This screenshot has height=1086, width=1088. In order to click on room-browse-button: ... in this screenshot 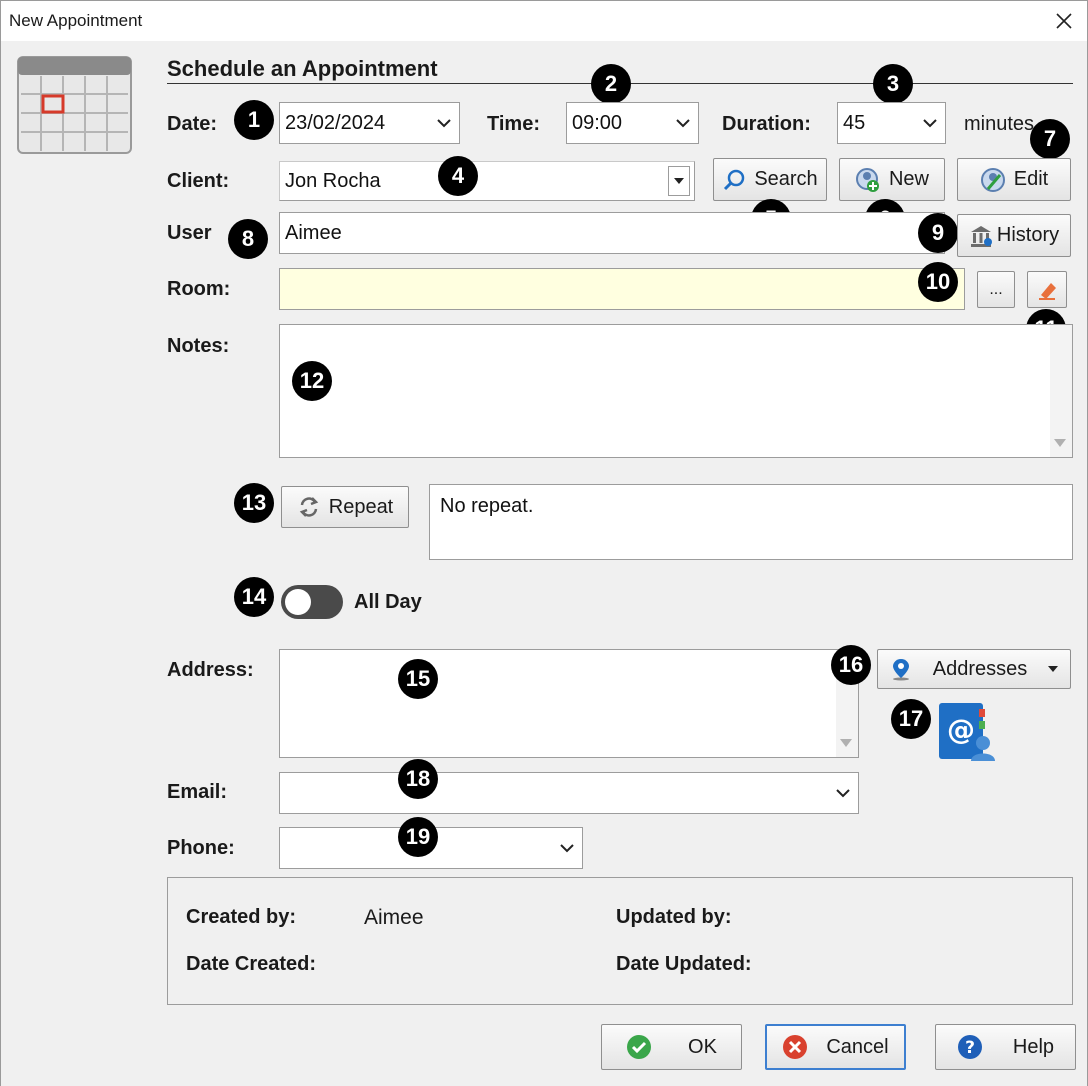, I will do `click(996, 289)`.